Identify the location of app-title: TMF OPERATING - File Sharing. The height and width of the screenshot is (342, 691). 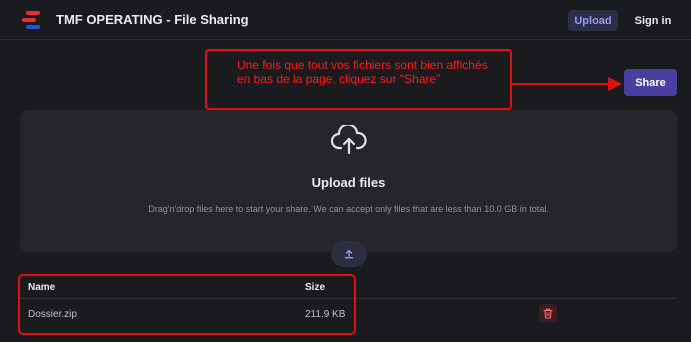
(152, 19).